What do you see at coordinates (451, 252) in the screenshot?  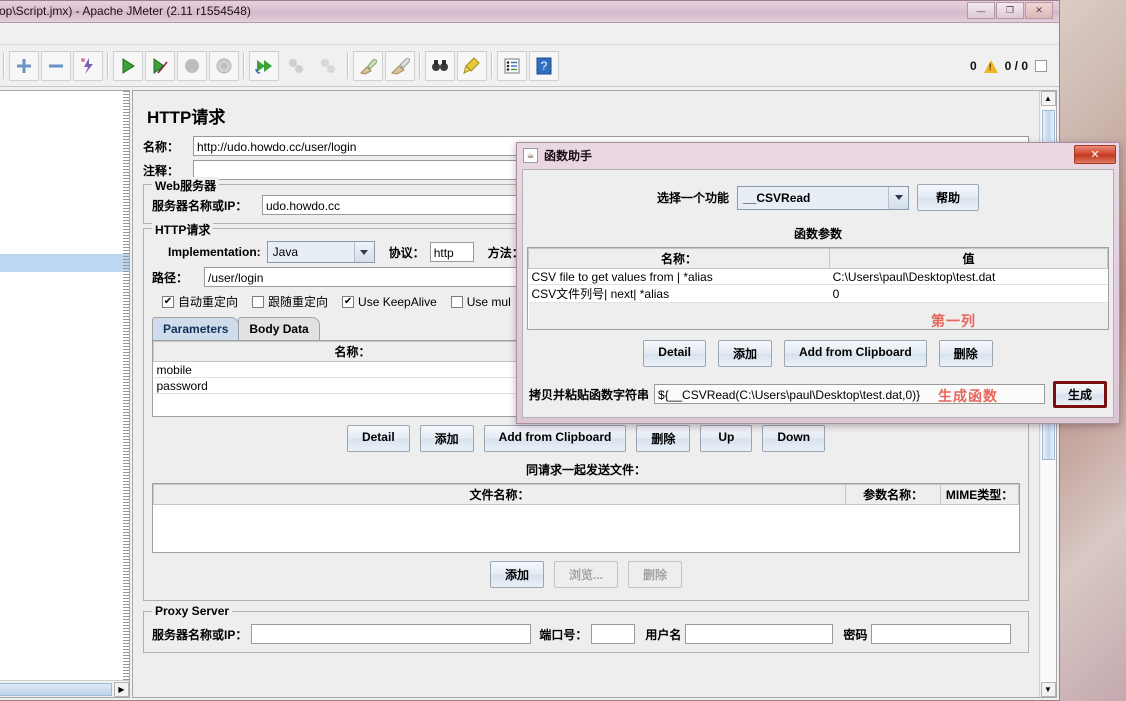 I see `protocol-input: http` at bounding box center [451, 252].